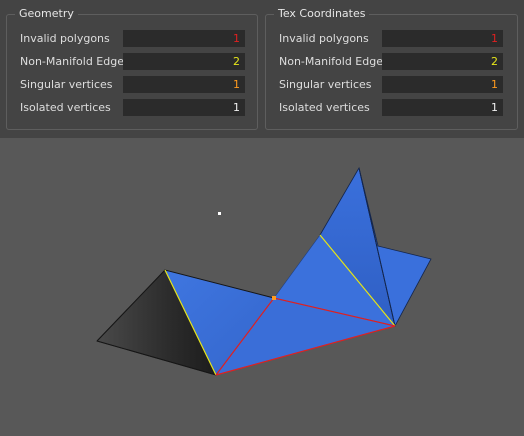  I want to click on isolated-vertices-label: Isolated vertices, so click(65, 107).